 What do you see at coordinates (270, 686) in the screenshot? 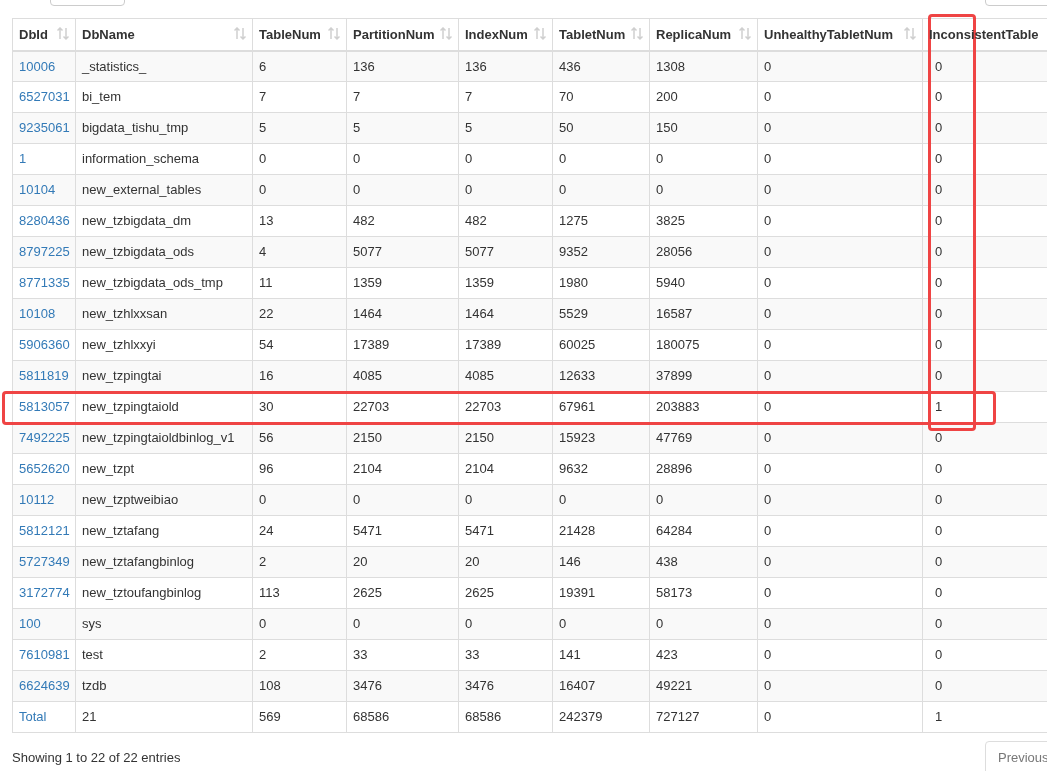
I see `table-cell: 108` at bounding box center [270, 686].